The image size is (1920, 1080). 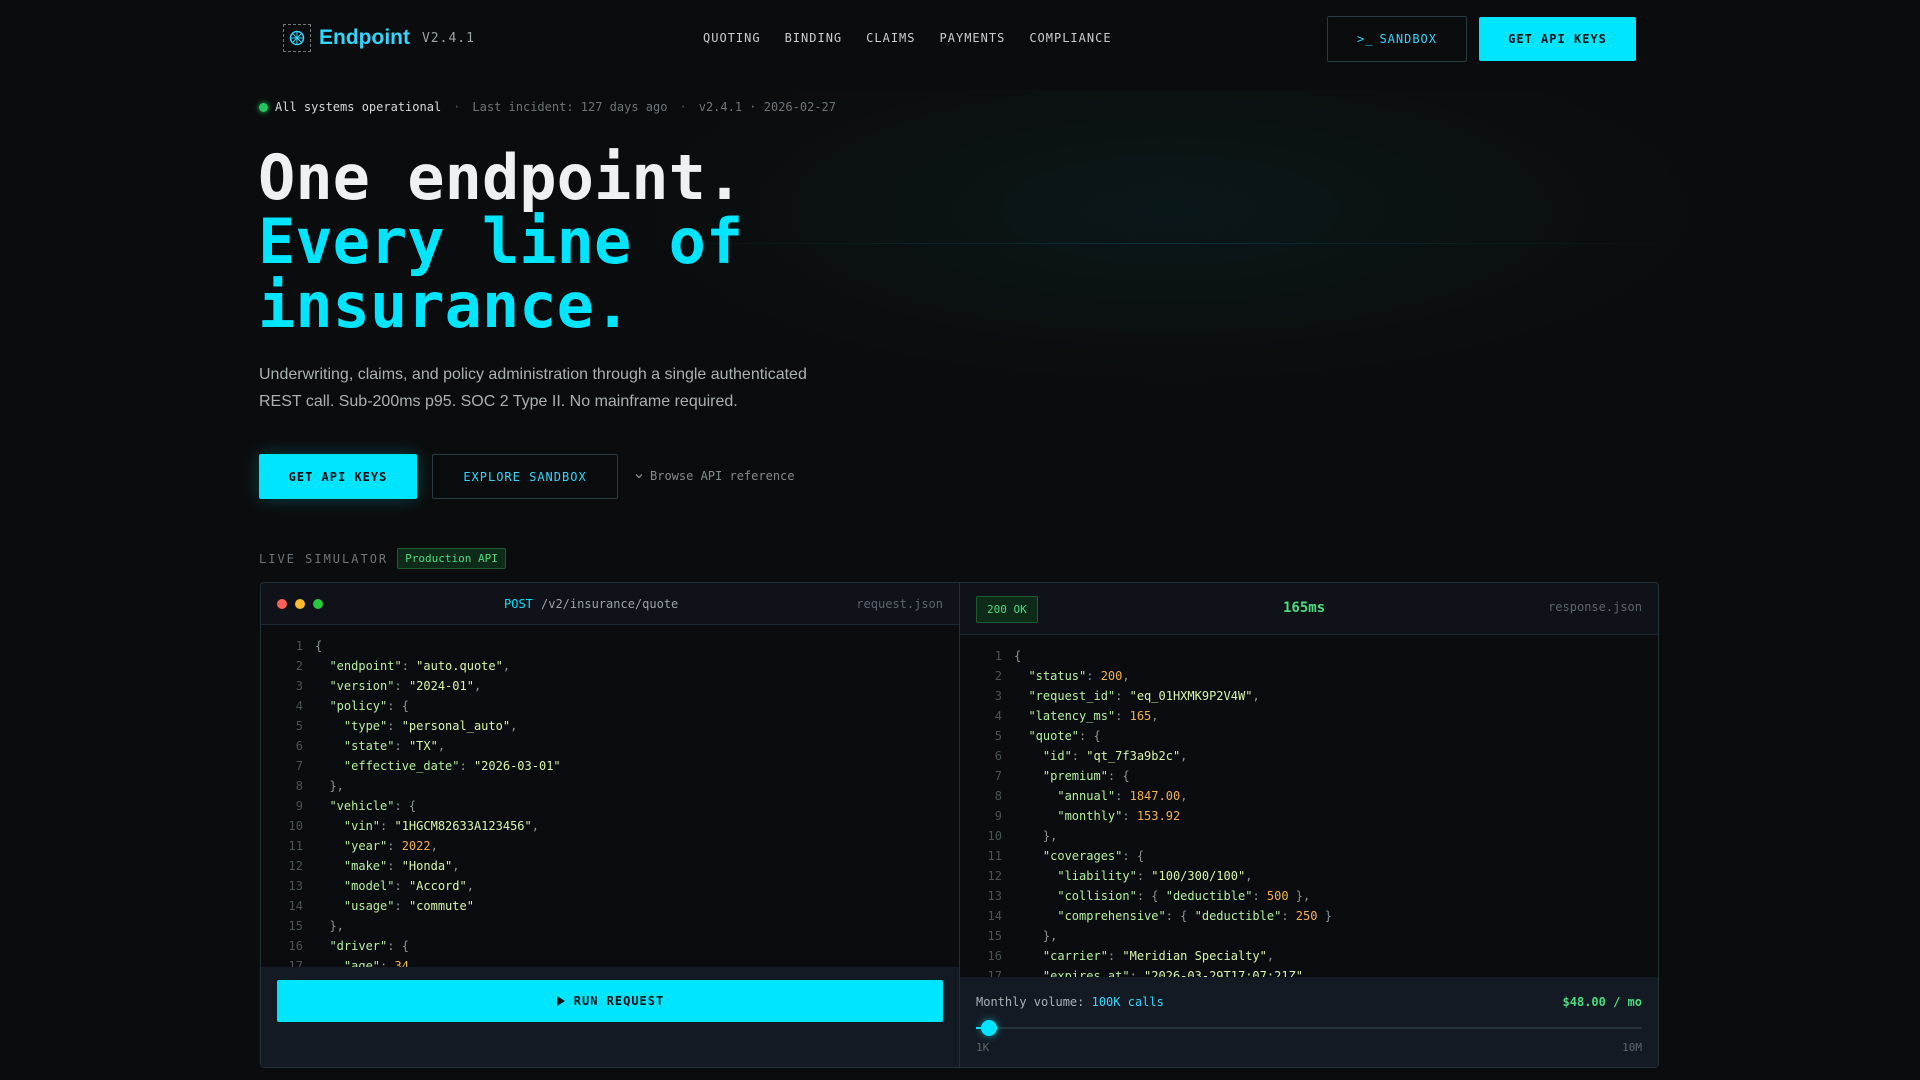 What do you see at coordinates (359, 963) in the screenshot?
I see `code-text: "age": 34,` at bounding box center [359, 963].